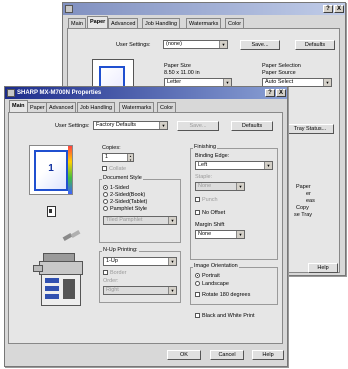 The height and width of the screenshot is (369, 348). Describe the element at coordinates (227, 355) in the screenshot. I see `cancel-button: Cancel` at that location.